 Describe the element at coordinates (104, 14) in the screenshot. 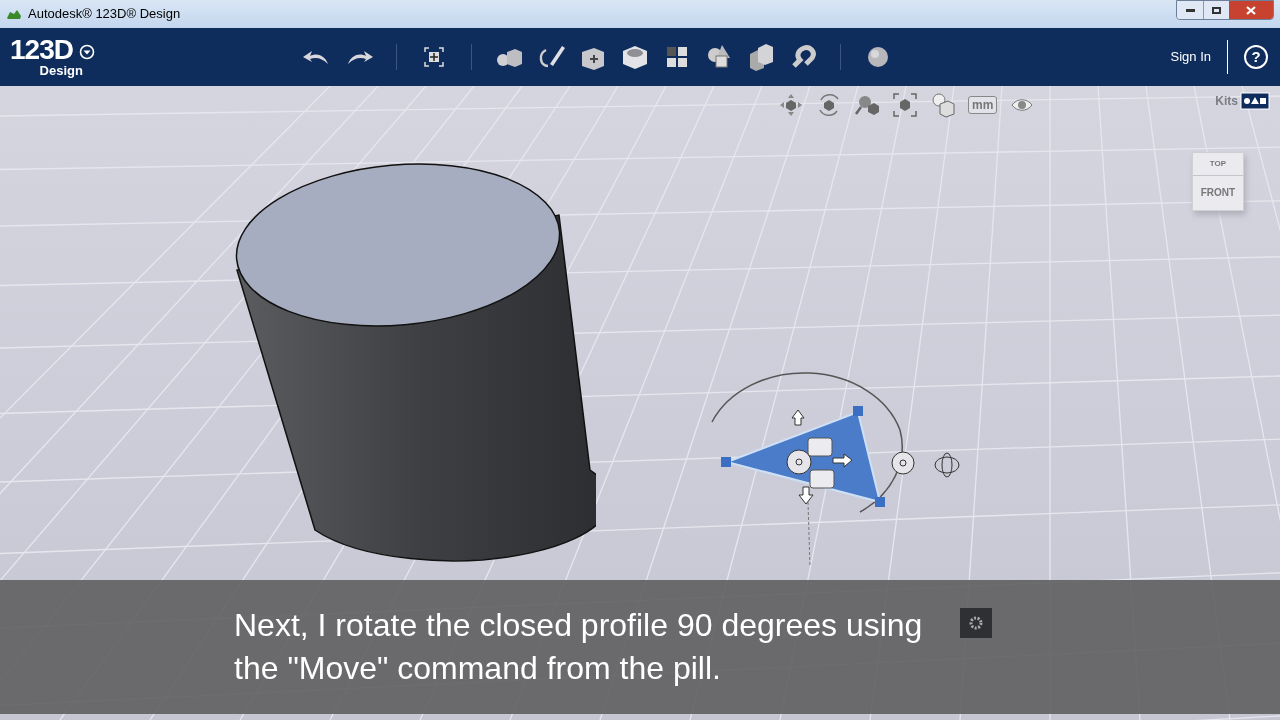

I see `window-title: Autodesk® 123D® Design` at that location.